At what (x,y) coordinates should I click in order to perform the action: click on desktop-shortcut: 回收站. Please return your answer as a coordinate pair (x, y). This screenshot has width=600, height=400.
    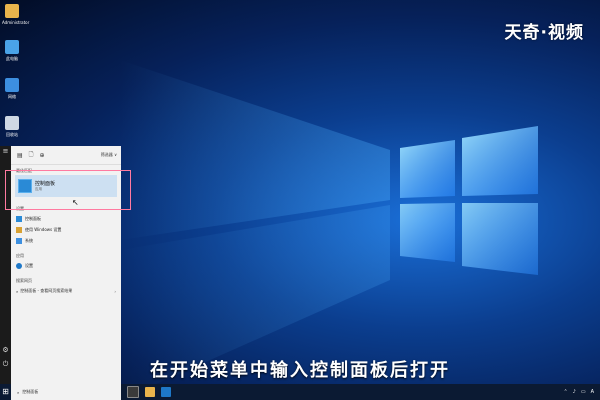
    Looking at the image, I should click on (12, 126).